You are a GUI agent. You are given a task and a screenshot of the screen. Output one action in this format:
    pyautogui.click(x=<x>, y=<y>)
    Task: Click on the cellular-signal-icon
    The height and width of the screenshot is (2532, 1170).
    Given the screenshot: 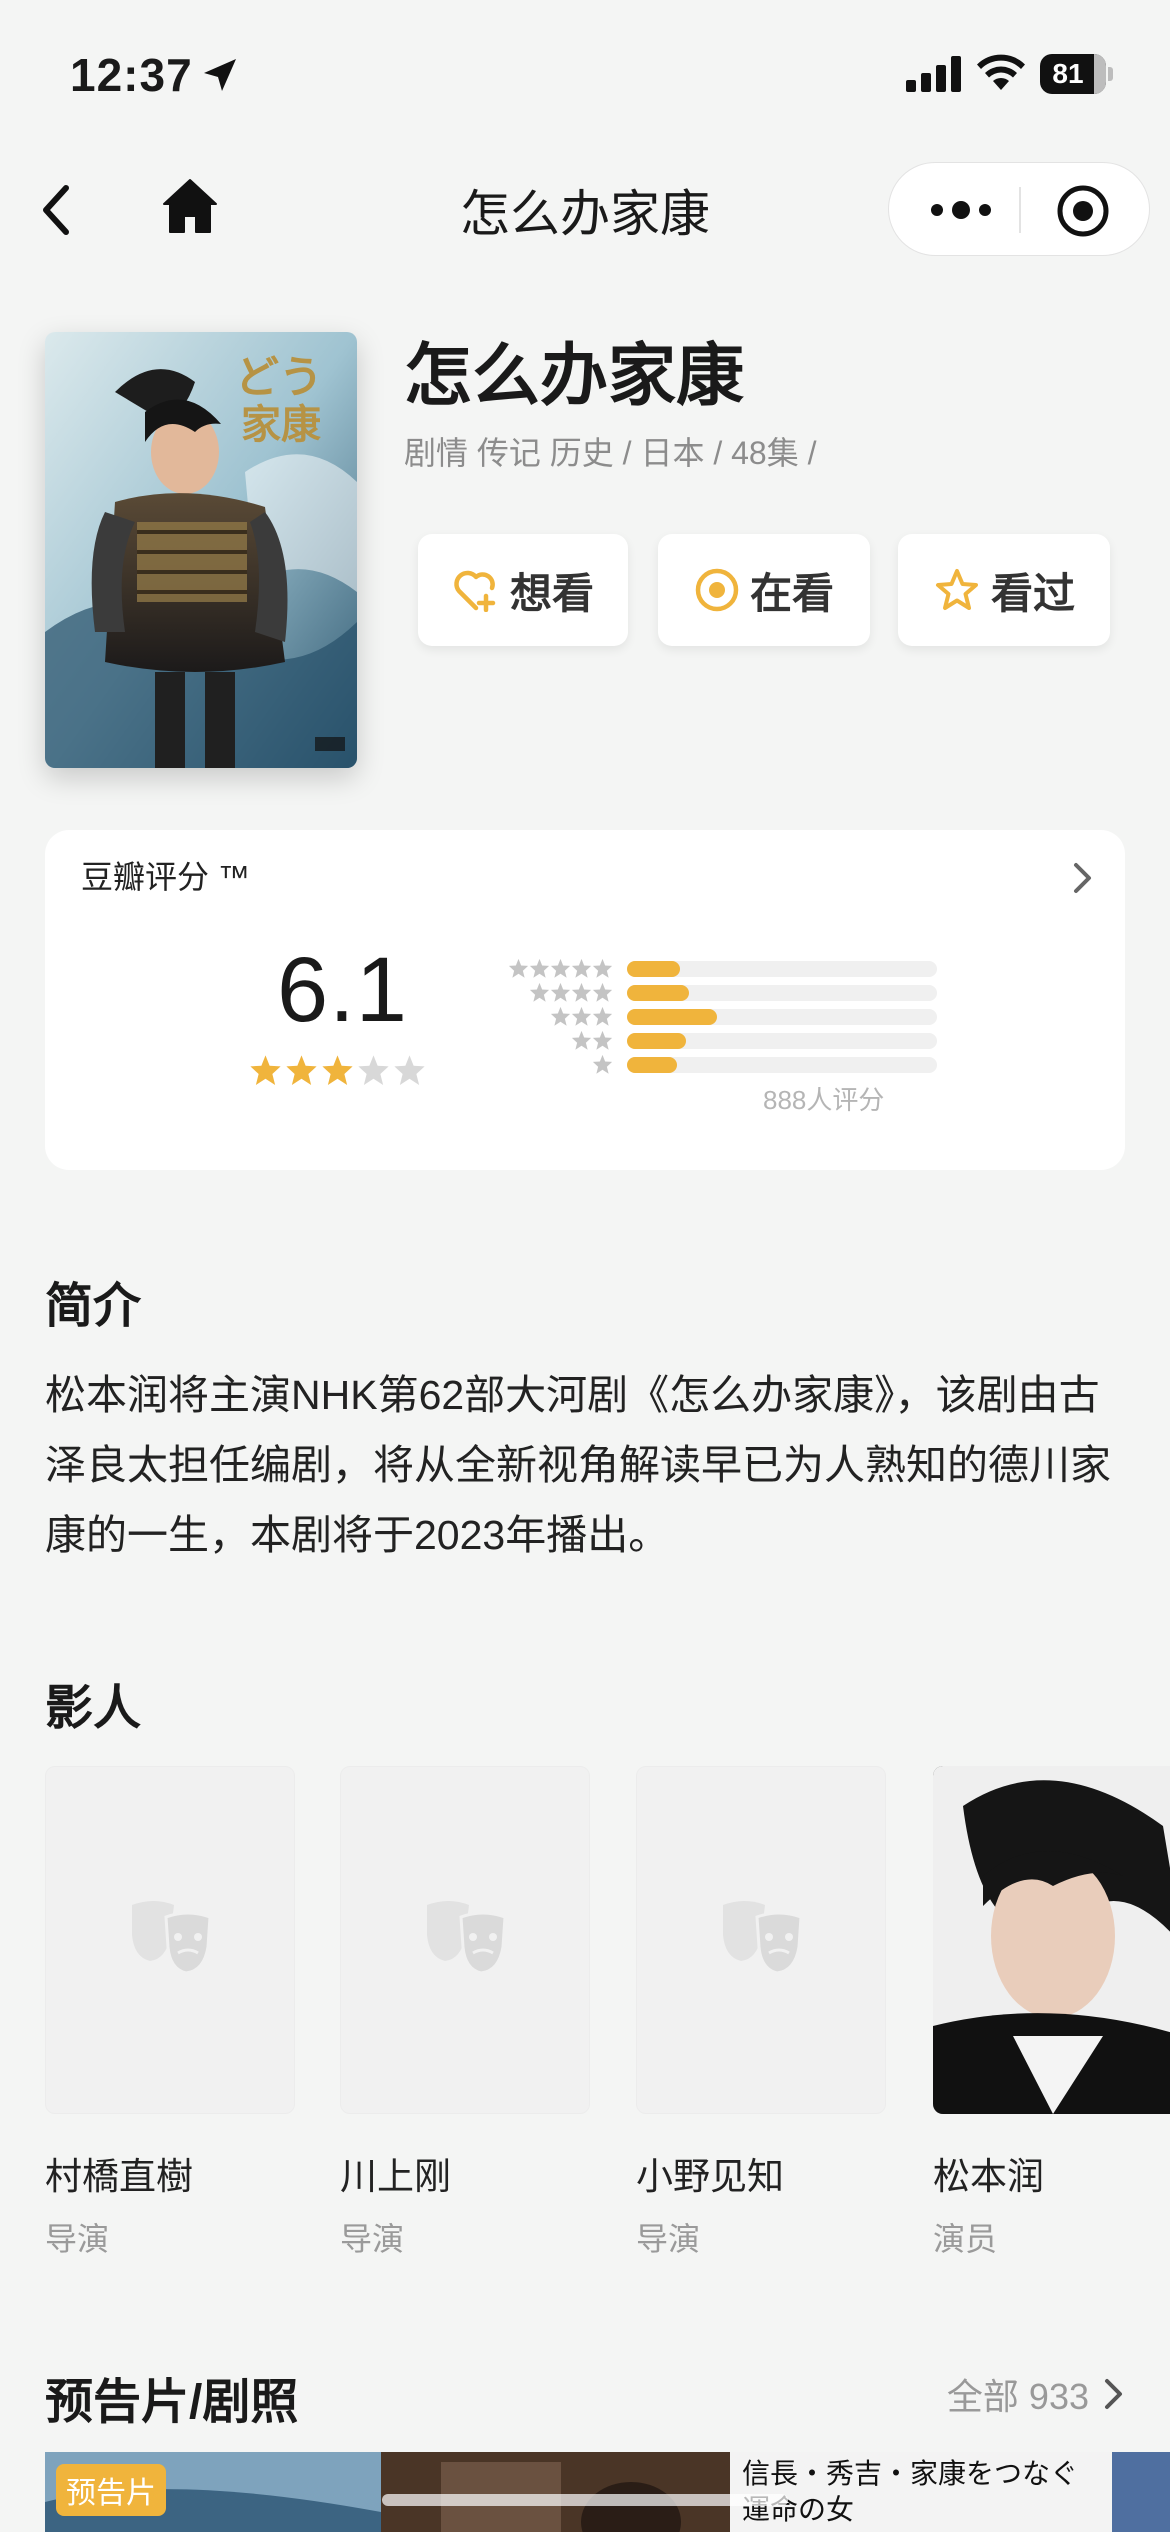 What is the action you would take?
    pyautogui.click(x=933, y=74)
    